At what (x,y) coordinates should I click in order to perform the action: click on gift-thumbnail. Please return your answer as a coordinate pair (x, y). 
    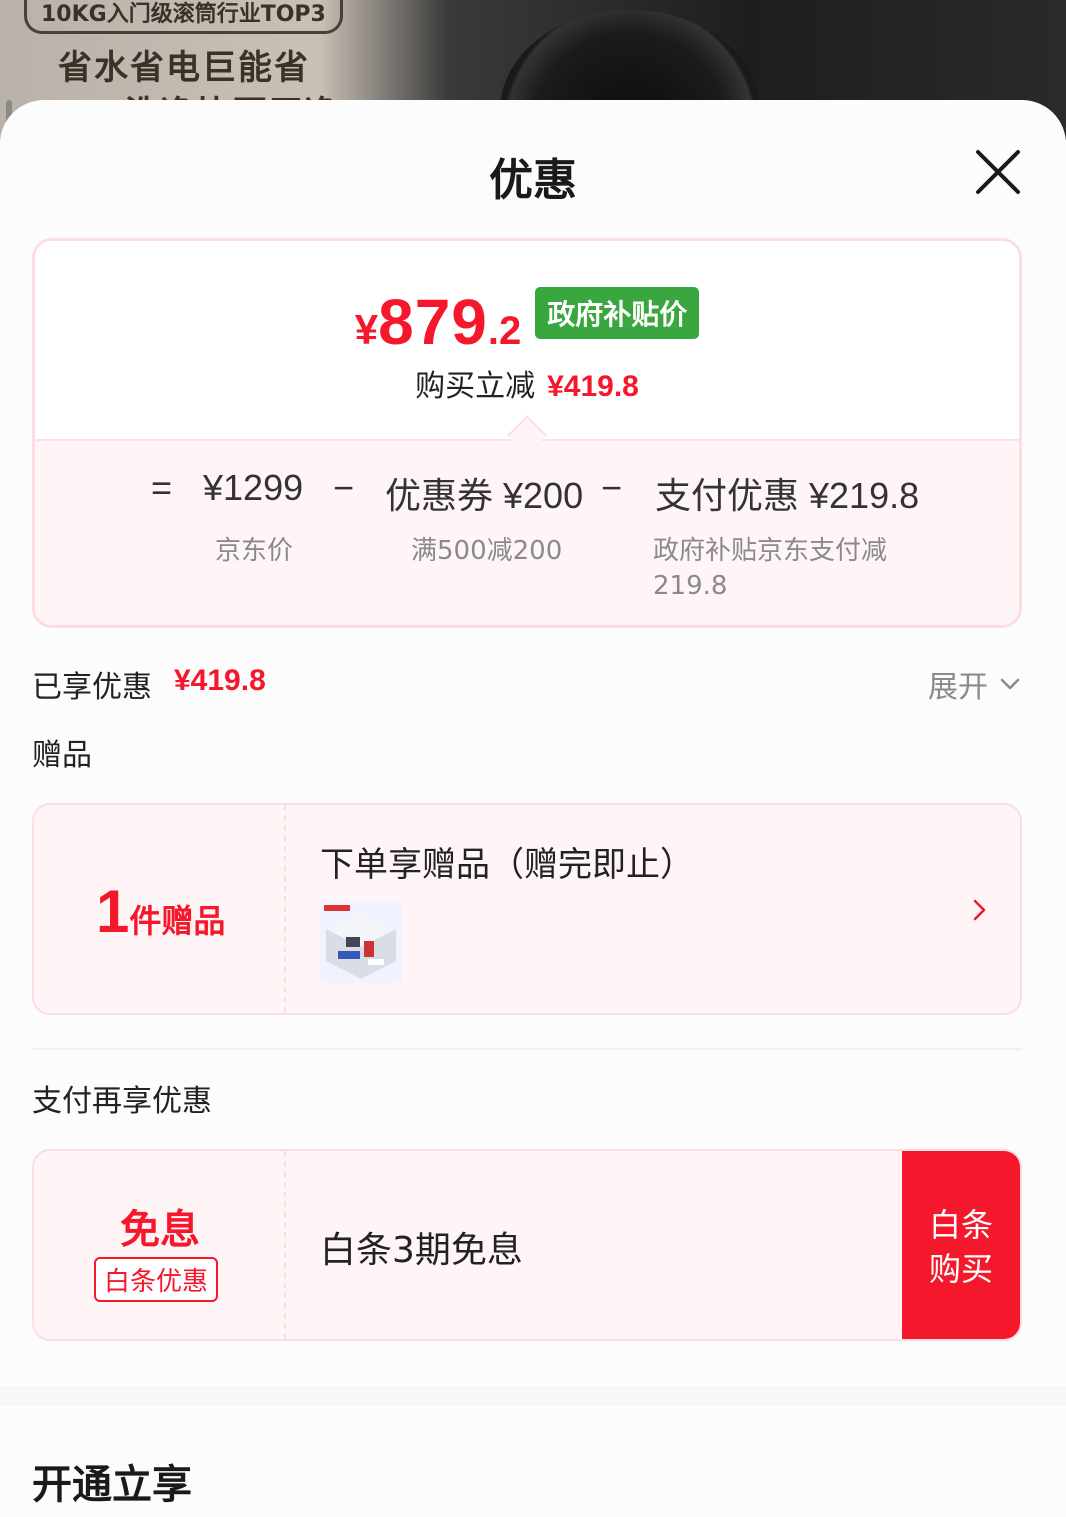
    Looking at the image, I should click on (361, 942).